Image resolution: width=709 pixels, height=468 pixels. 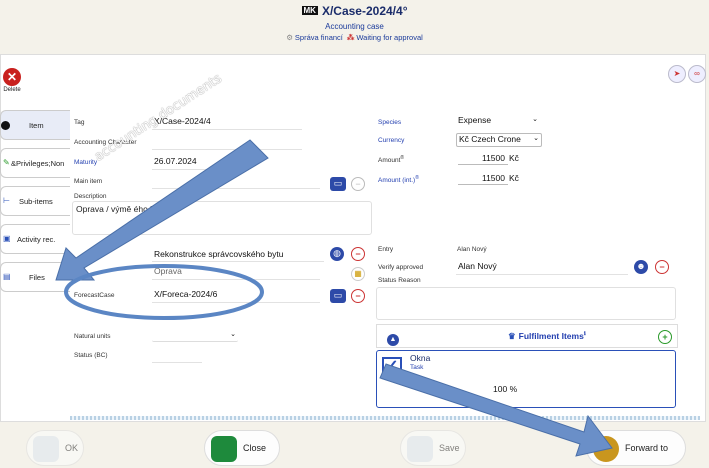 What do you see at coordinates (402, 158) in the screenshot?
I see `amount-sup: ®` at bounding box center [402, 158].